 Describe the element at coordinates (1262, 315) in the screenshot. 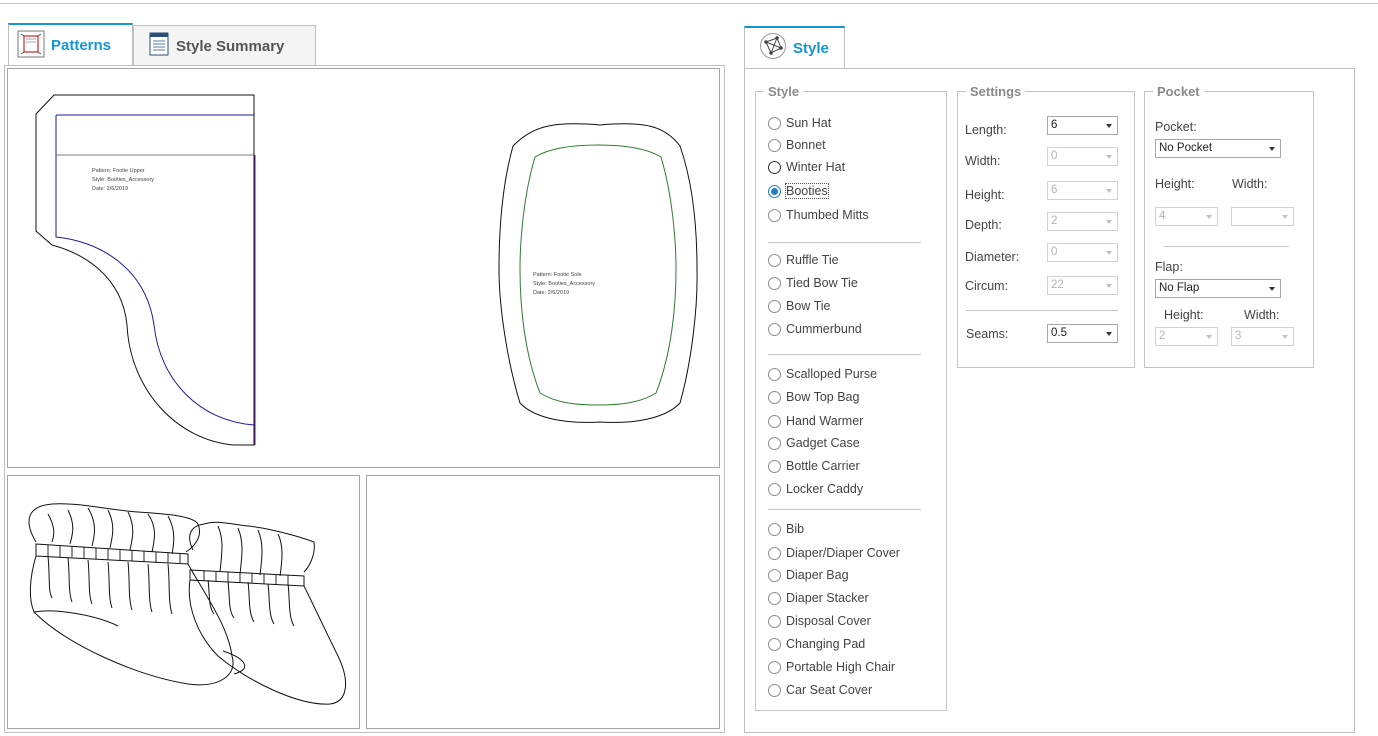

I see `flap-width-label: Width:` at that location.